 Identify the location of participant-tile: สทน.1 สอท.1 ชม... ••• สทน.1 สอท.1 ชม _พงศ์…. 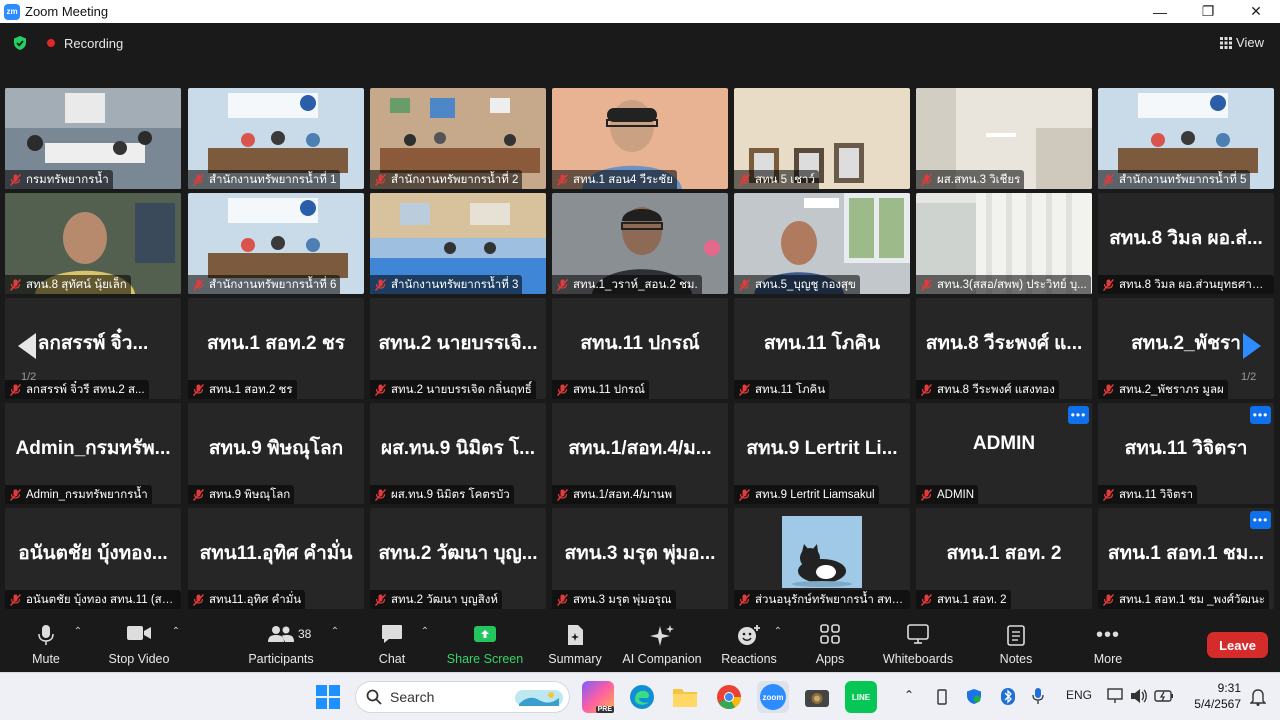
(1186, 558).